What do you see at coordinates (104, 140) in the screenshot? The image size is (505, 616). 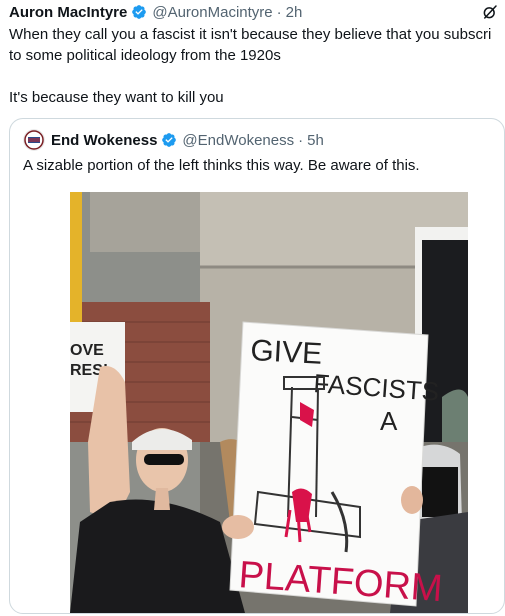 I see `quoted-author-name: End Wokeness` at bounding box center [104, 140].